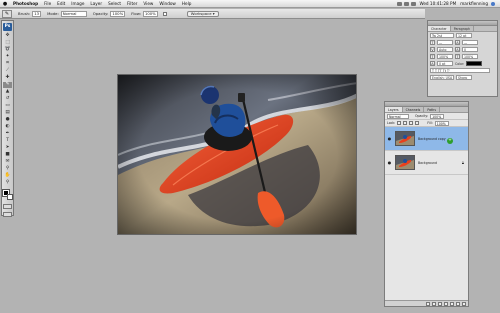 The image size is (500, 313). I want to click on lasso-tool-icon: ➰, so click(7, 50).